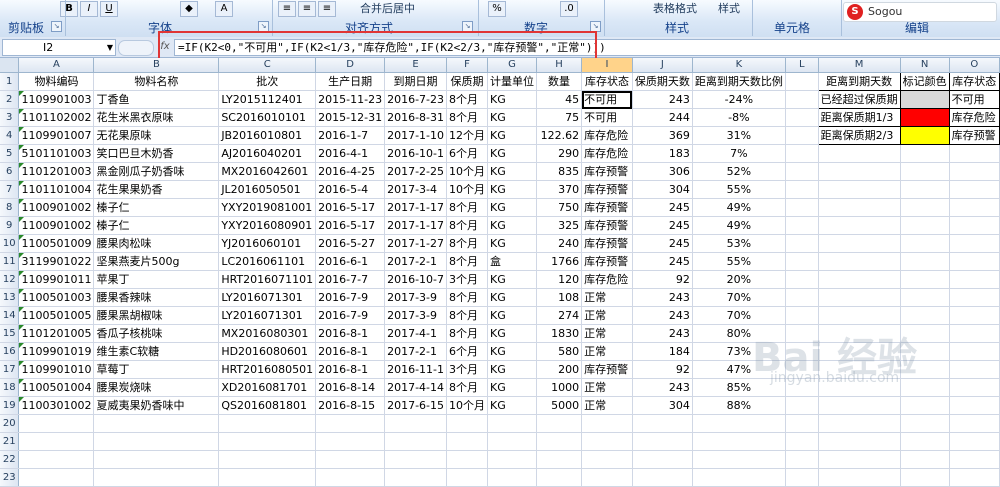 The width and height of the screenshot is (1000, 487). I want to click on cell-b21, so click(156, 441).